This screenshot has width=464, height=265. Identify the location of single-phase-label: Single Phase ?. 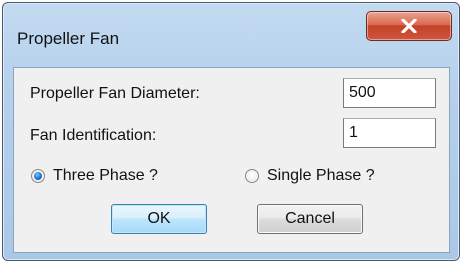
(321, 175).